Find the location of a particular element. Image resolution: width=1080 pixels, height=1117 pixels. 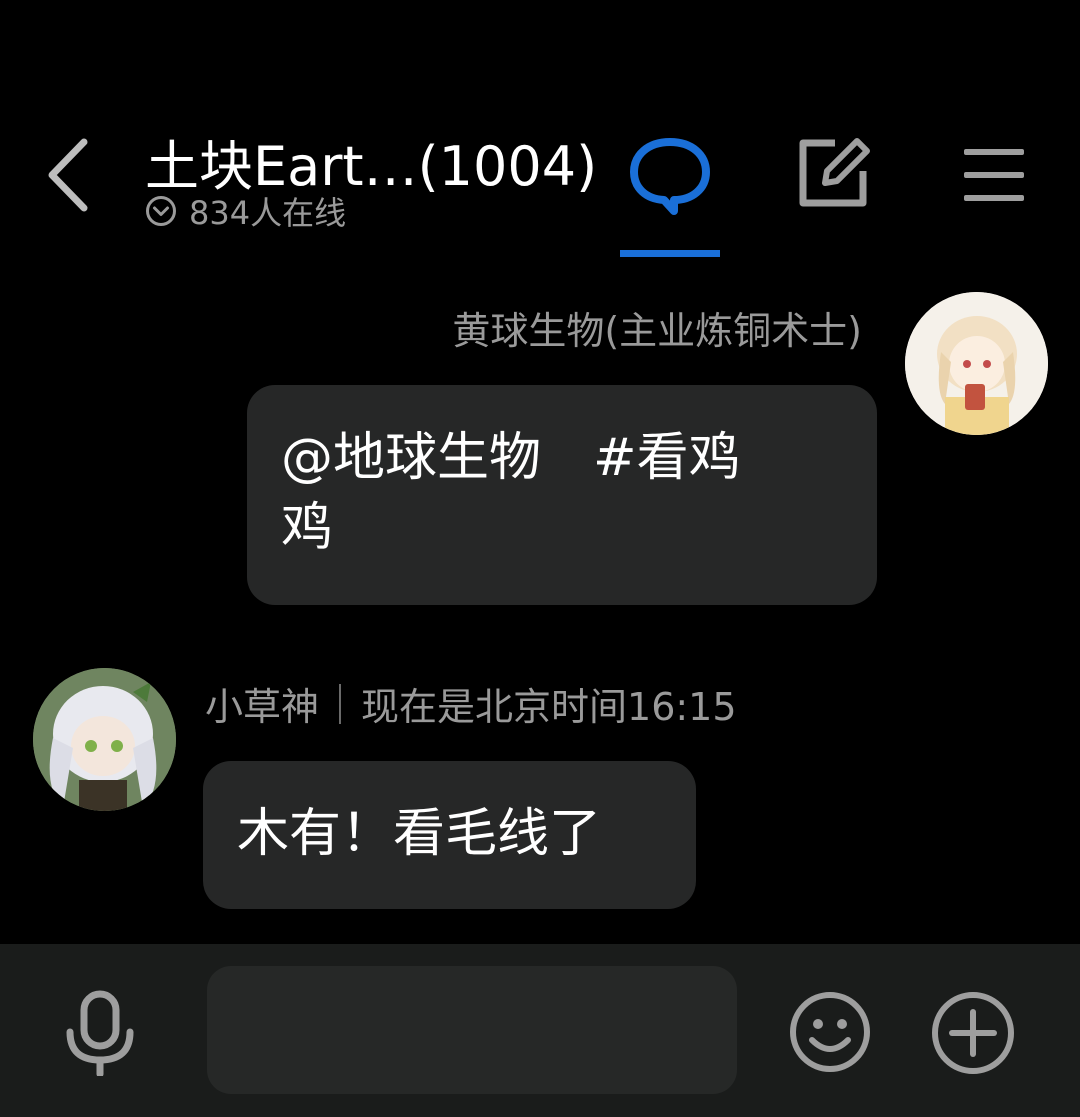

online-status: 834人在线 is located at coordinates (245, 211).